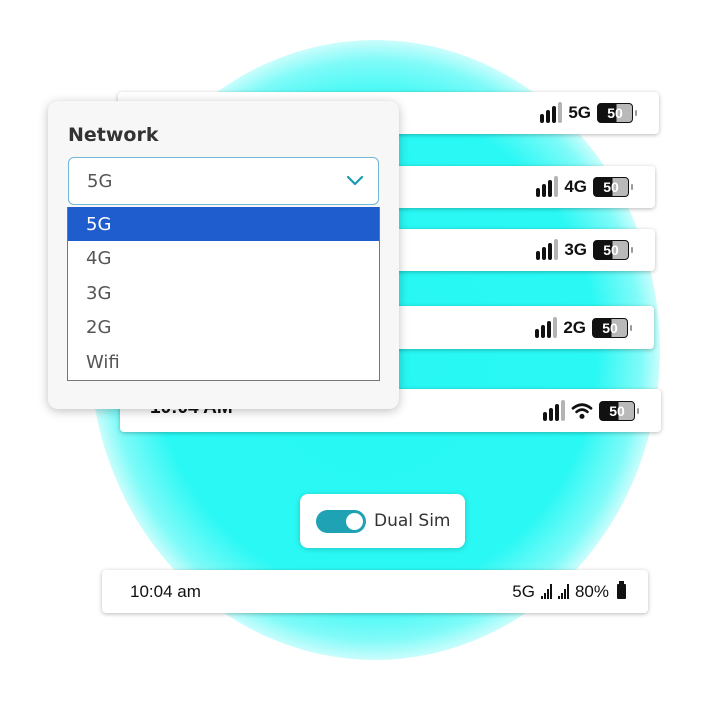 The height and width of the screenshot is (720, 720). I want to click on battery-percent: 80%, so click(591, 591).